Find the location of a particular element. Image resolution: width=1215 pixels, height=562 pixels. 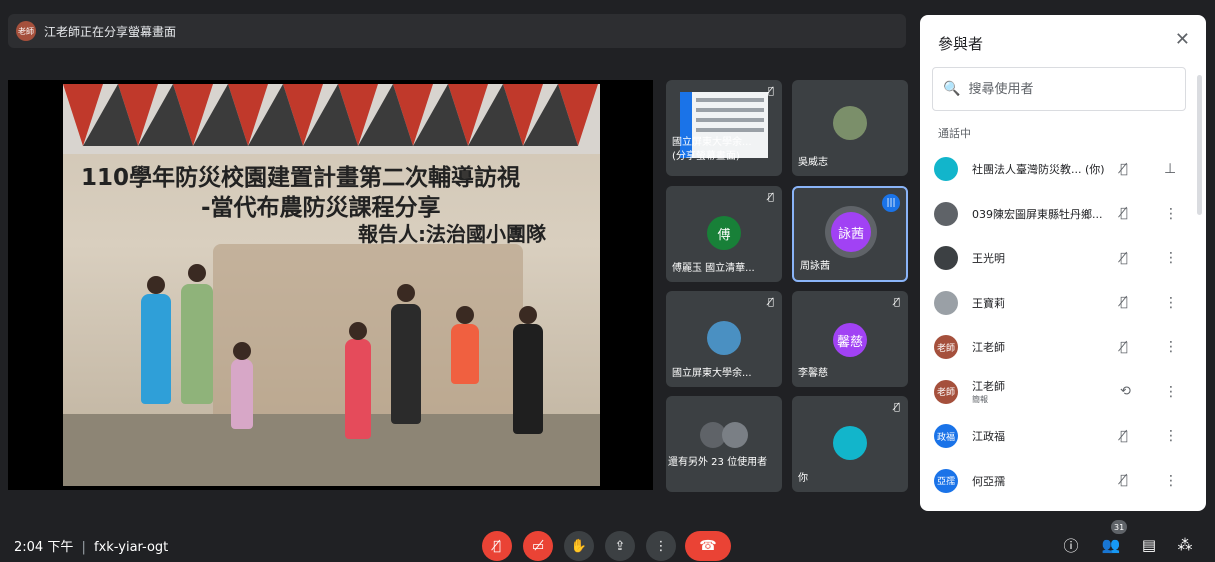

participant-tile-self: 🎙̸ 你 is located at coordinates (850, 444).